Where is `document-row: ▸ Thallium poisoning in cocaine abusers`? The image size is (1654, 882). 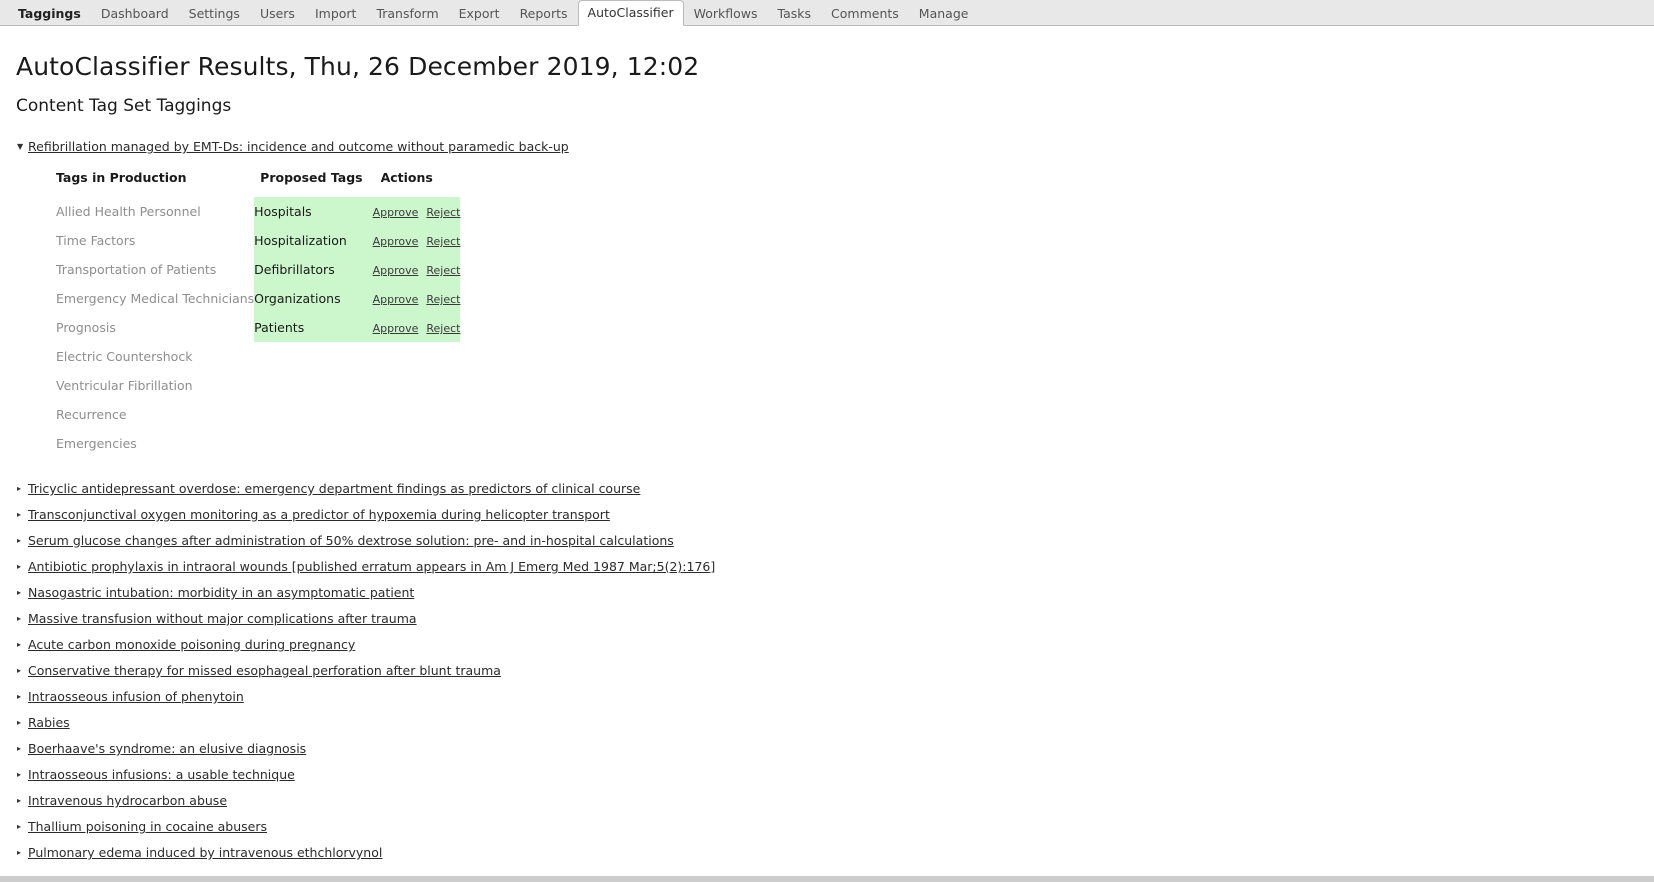
document-row: ▸ Thallium poisoning in cocaine abusers is located at coordinates (827, 827).